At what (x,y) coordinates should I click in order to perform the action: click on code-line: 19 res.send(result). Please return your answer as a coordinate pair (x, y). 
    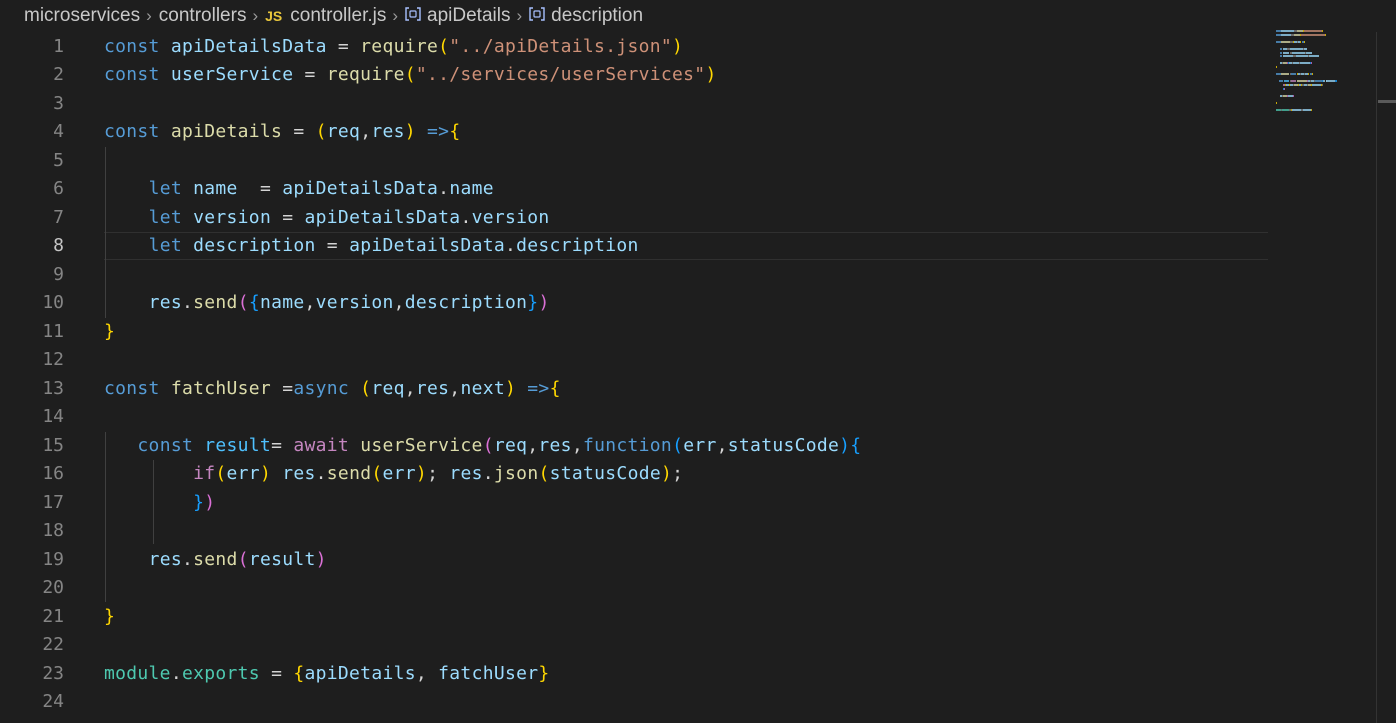
    Looking at the image, I should click on (634, 559).